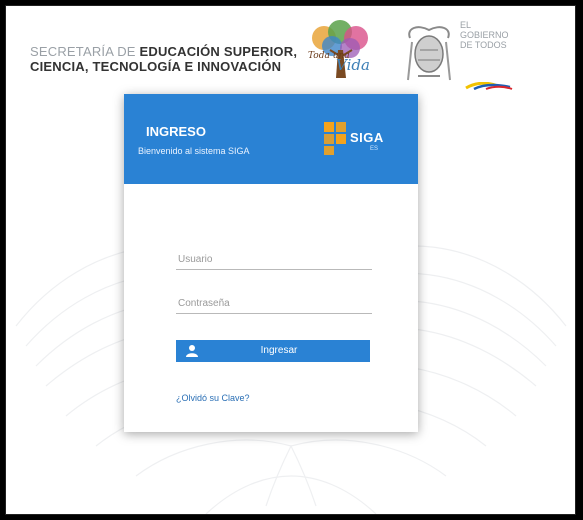 The image size is (583, 520). Describe the element at coordinates (279, 350) in the screenshot. I see `login-button-label: Ingresar` at that location.